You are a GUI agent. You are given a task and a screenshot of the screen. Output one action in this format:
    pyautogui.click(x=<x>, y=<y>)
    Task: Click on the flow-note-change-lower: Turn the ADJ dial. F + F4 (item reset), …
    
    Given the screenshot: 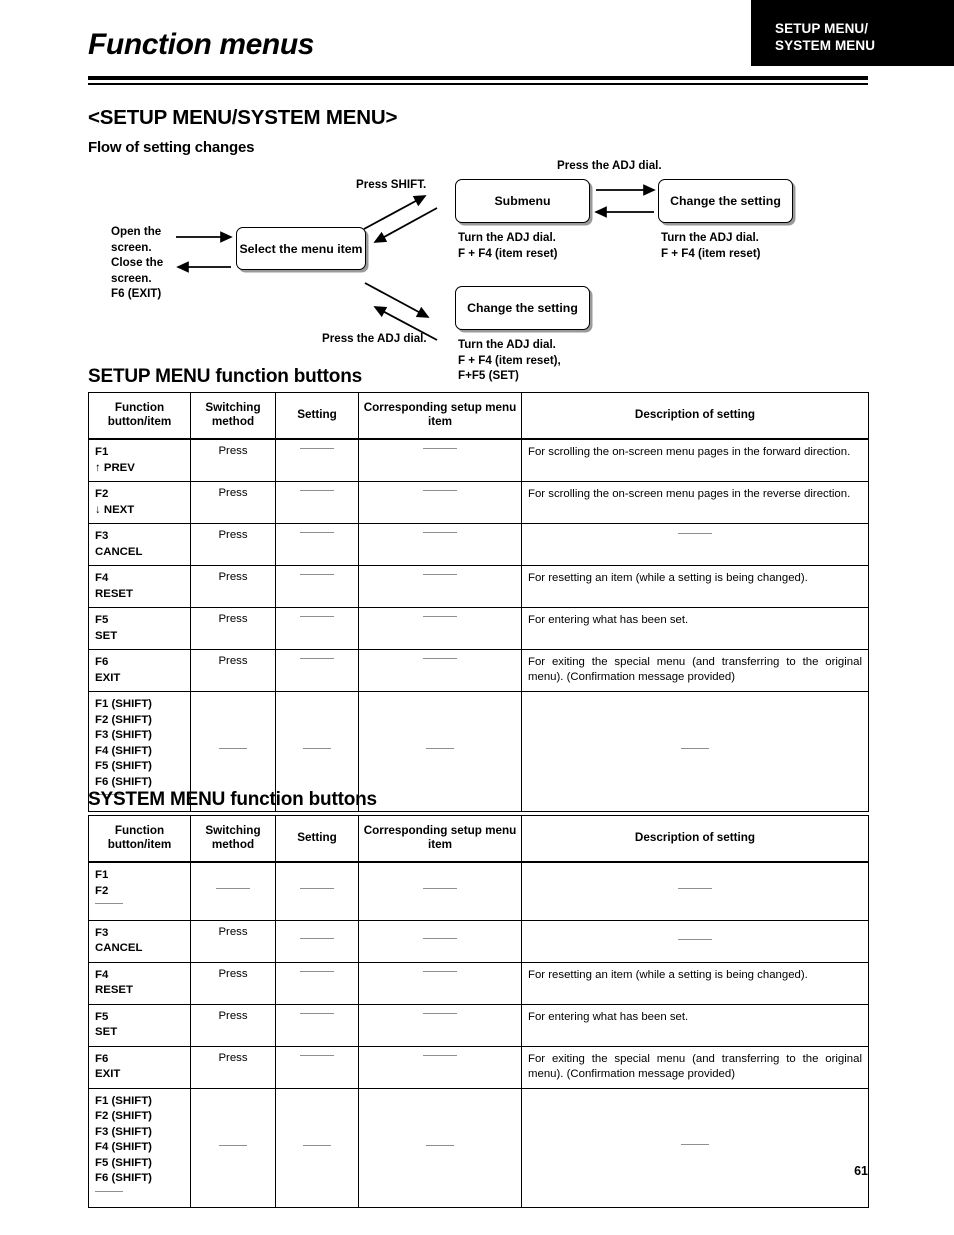 What is the action you would take?
    pyautogui.click(x=509, y=360)
    